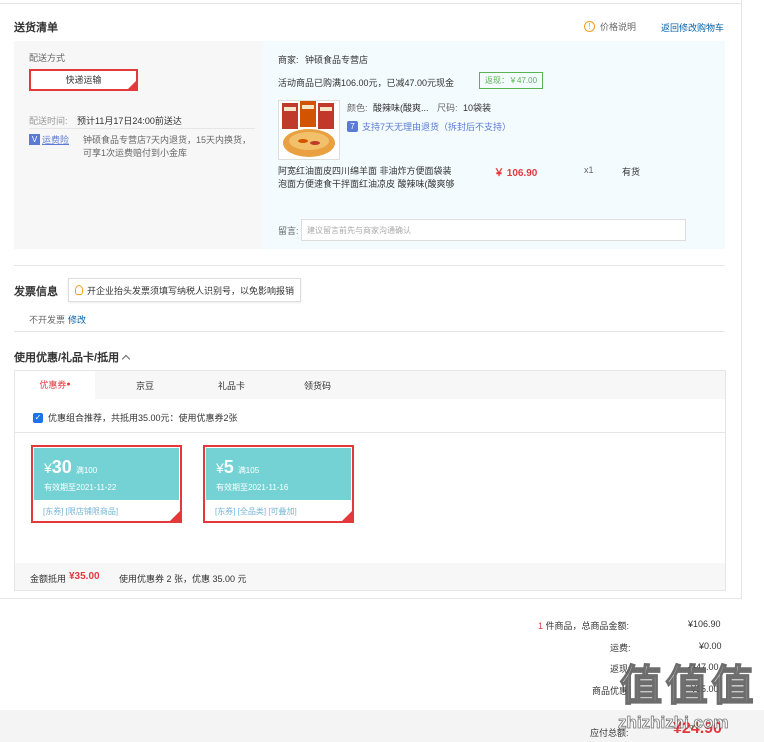 This screenshot has height=742, width=764. I want to click on checkbox-checked-icon: ✓, so click(38, 417).